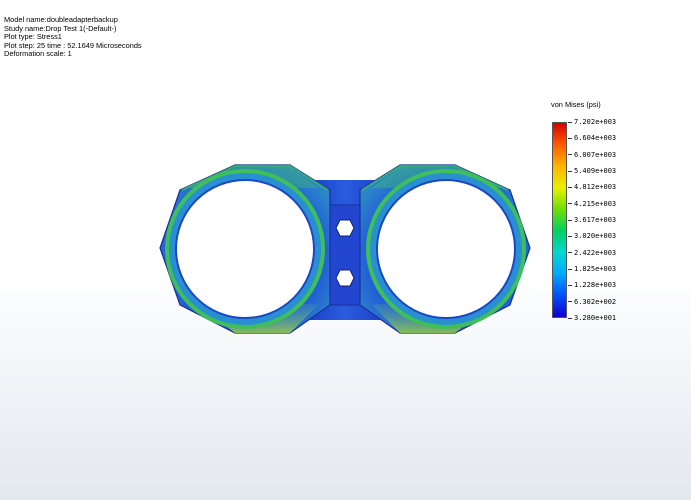  Describe the element at coordinates (592, 253) in the screenshot. I see `legend-tick-label: 2.422e+003` at that location.